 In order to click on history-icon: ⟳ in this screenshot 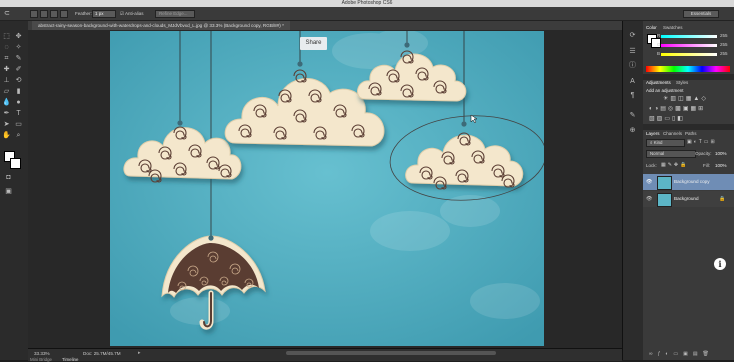, I will do `click(632, 35)`.